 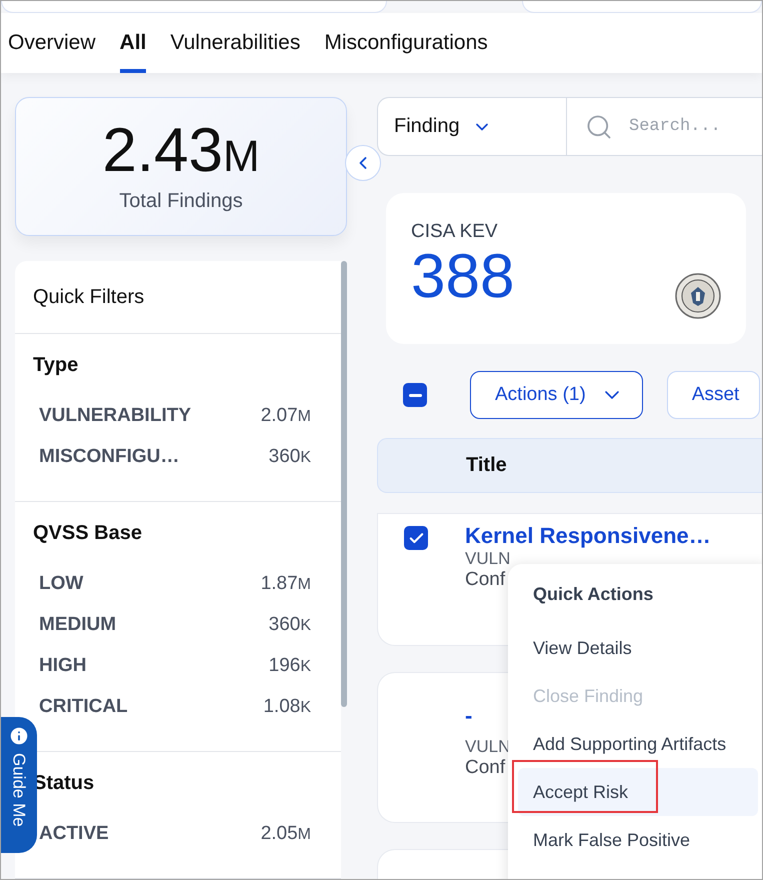 I want to click on tab: All, so click(x=133, y=43).